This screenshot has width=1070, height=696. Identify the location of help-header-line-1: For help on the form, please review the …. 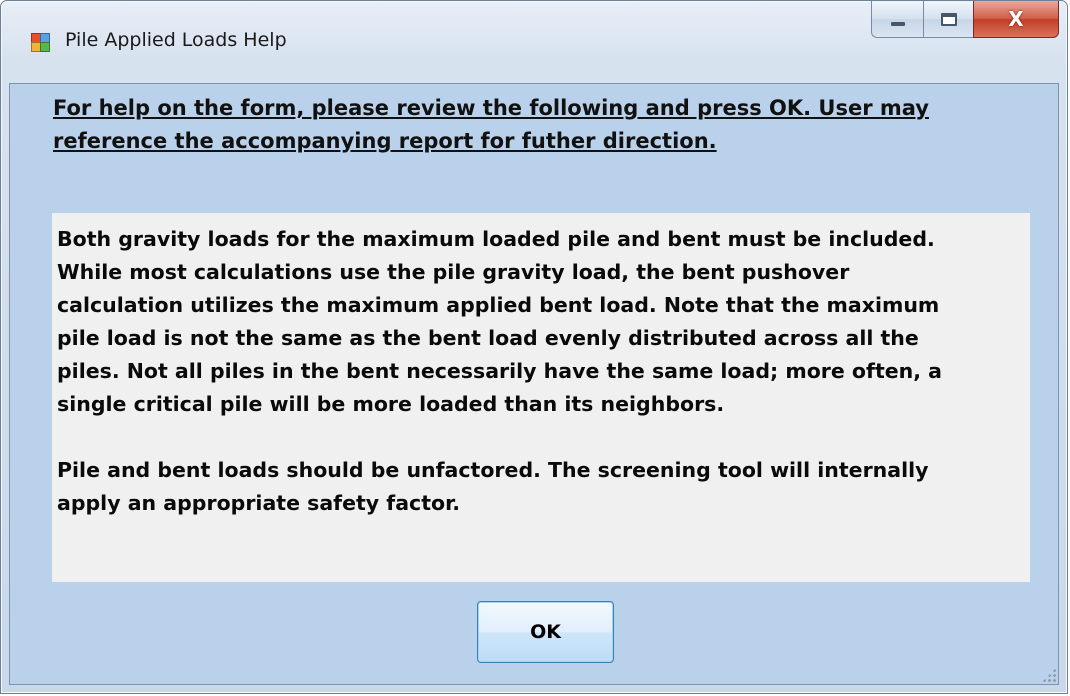
(491, 108).